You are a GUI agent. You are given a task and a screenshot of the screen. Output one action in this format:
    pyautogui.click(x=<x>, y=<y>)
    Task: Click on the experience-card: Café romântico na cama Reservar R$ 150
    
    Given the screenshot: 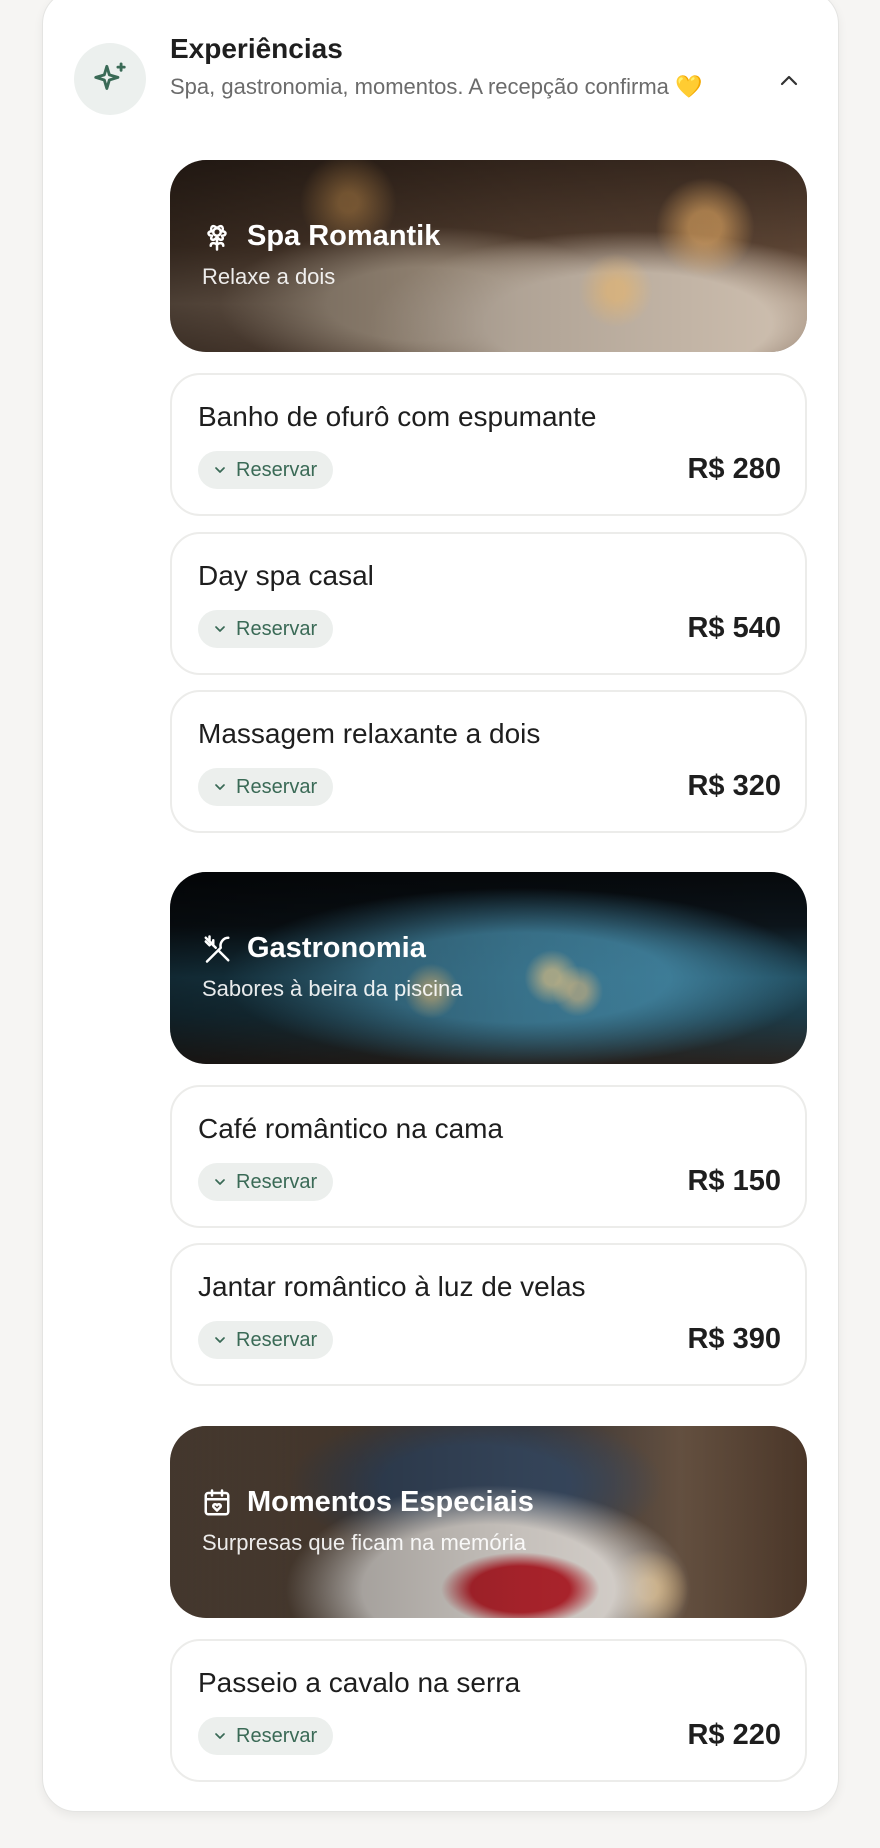 What is the action you would take?
    pyautogui.click(x=488, y=1156)
    